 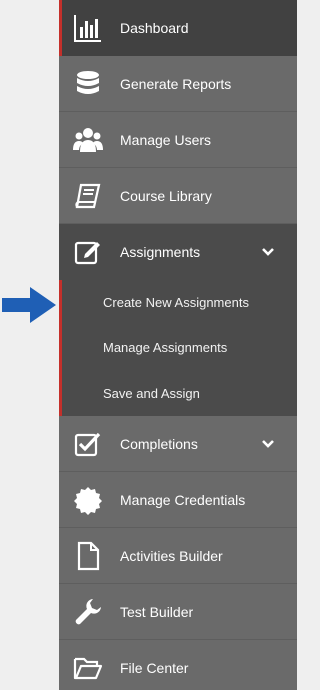 What do you see at coordinates (166, 139) in the screenshot?
I see `sidebar-item-label: Manage Users` at bounding box center [166, 139].